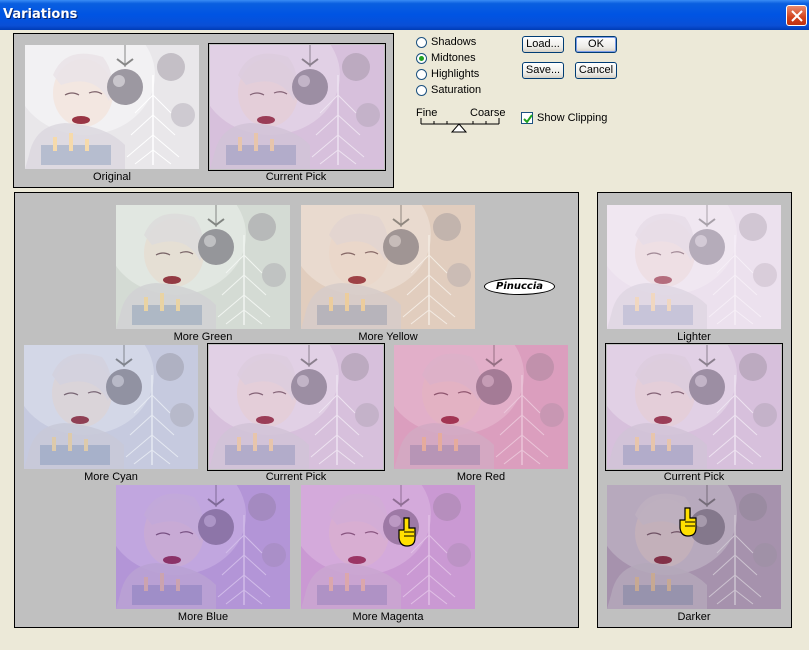  I want to click on radio-midtones-label: Midtones, so click(453, 58).